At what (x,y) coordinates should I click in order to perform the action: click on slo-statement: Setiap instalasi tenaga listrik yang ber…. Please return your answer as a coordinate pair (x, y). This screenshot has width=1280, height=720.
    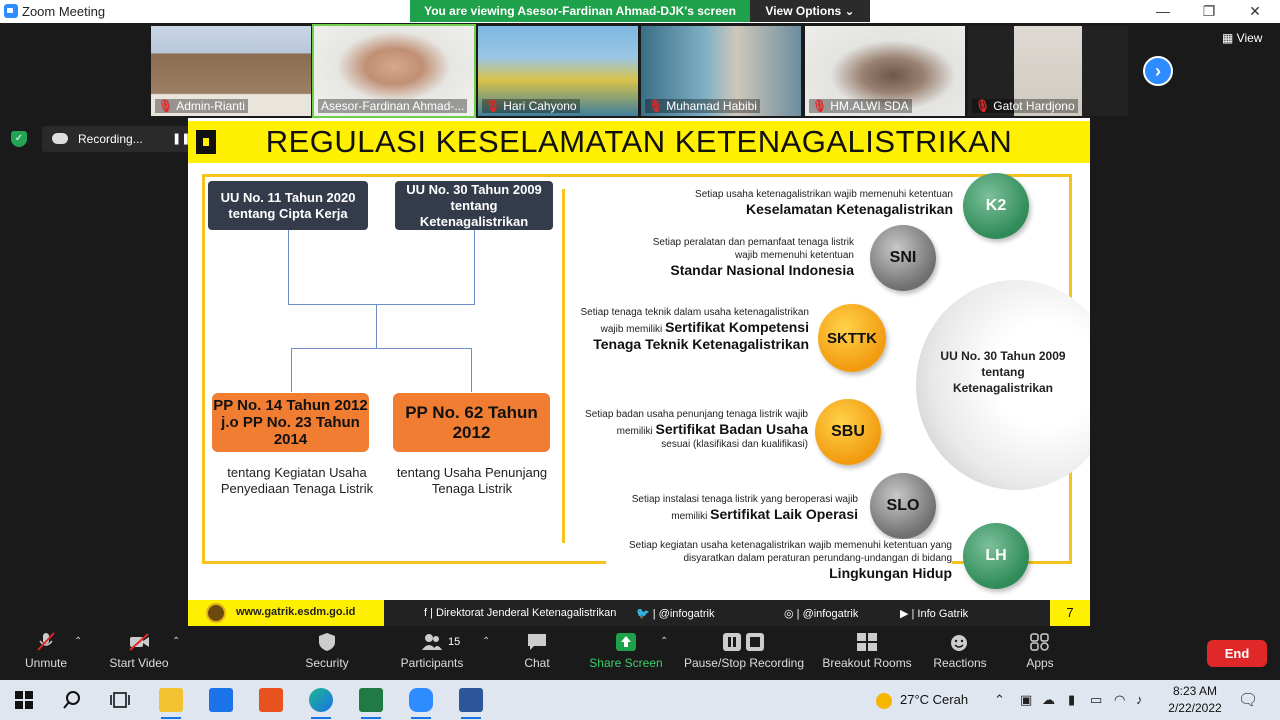
    Looking at the image, I should click on (744, 508).